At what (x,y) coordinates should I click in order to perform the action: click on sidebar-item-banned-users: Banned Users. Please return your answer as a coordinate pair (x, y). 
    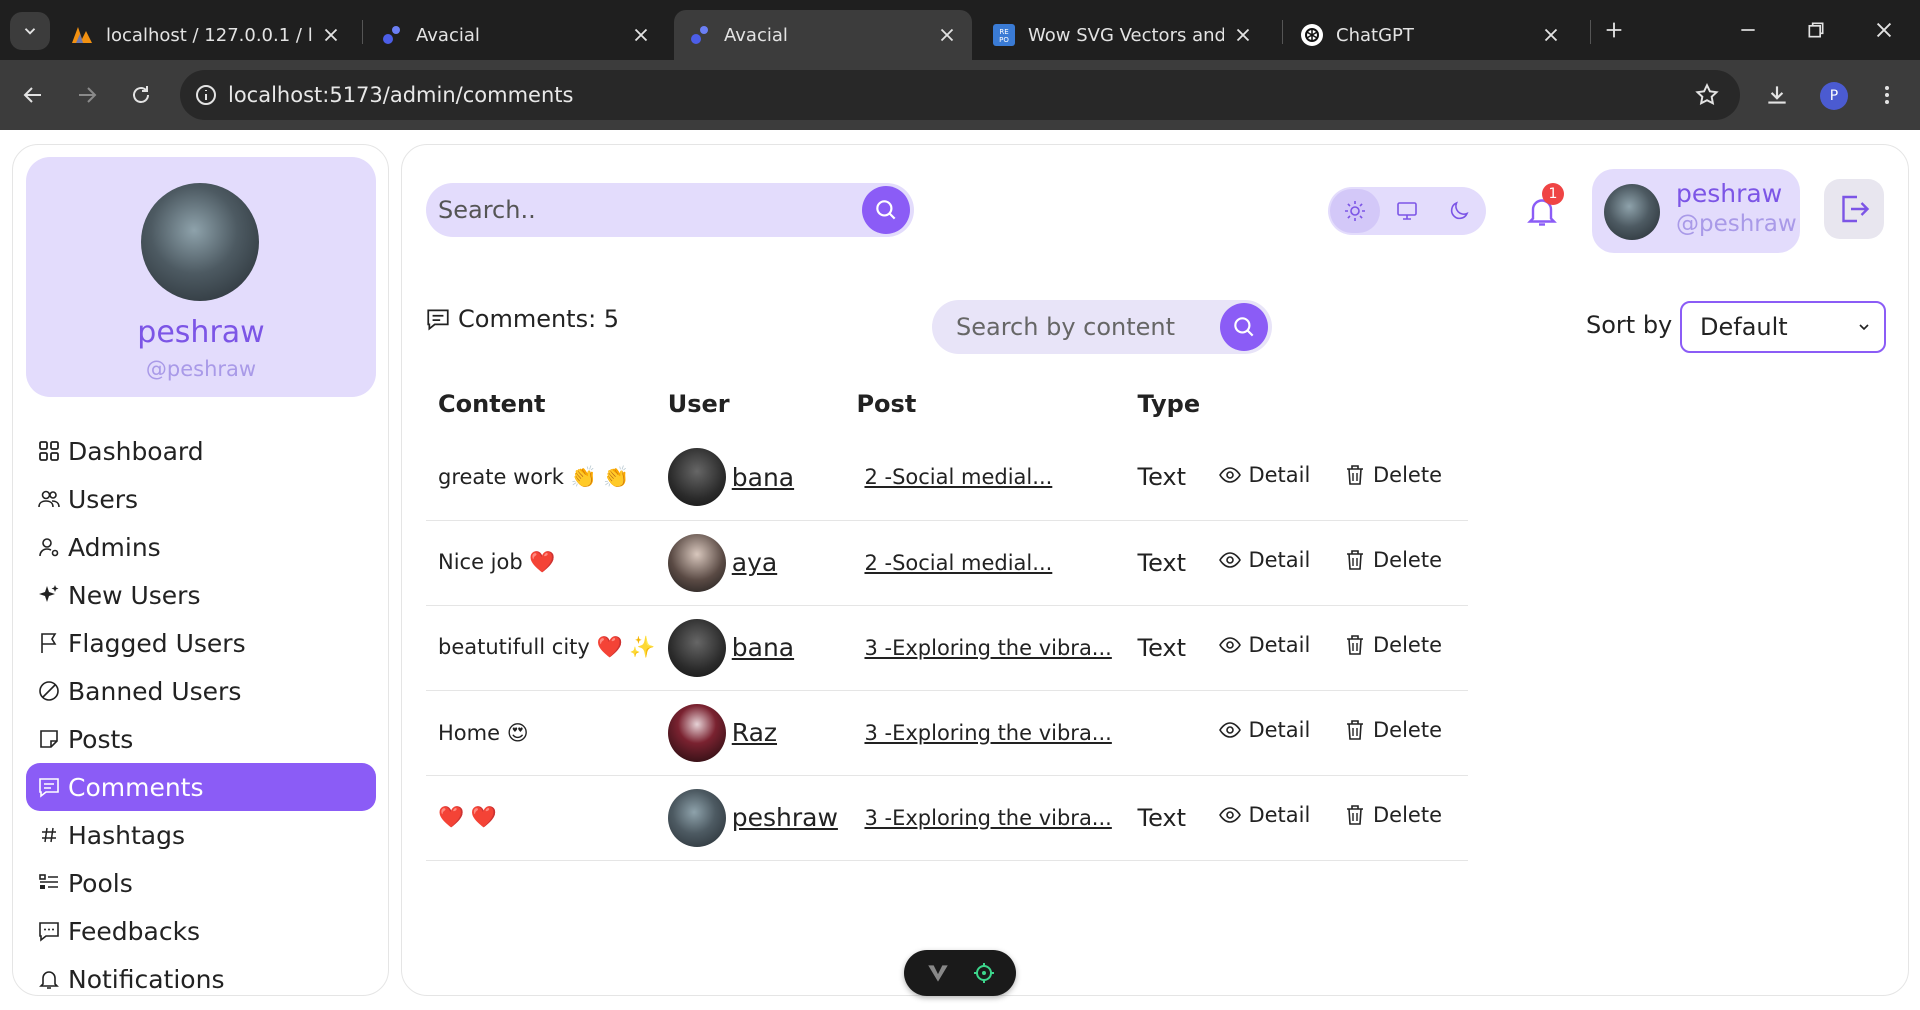
    Looking at the image, I should click on (201, 691).